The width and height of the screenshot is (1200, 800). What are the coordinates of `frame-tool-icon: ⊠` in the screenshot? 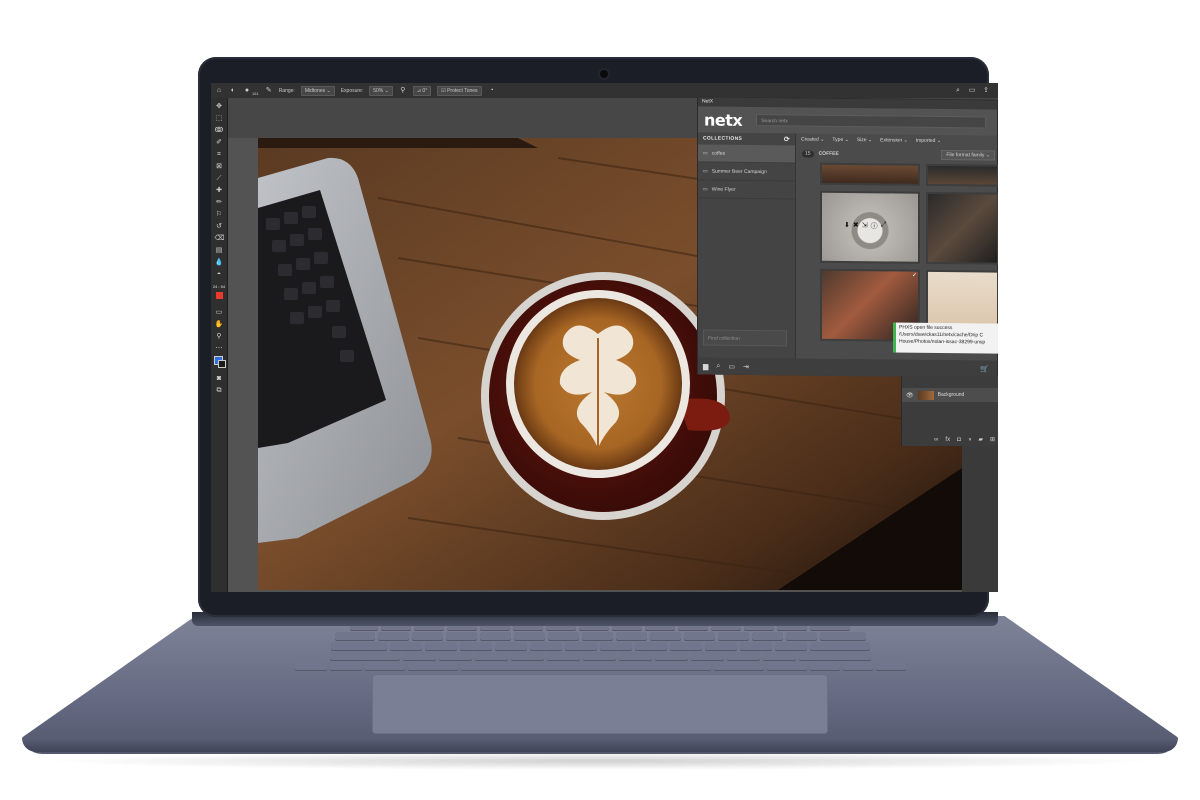 It's located at (219, 166).